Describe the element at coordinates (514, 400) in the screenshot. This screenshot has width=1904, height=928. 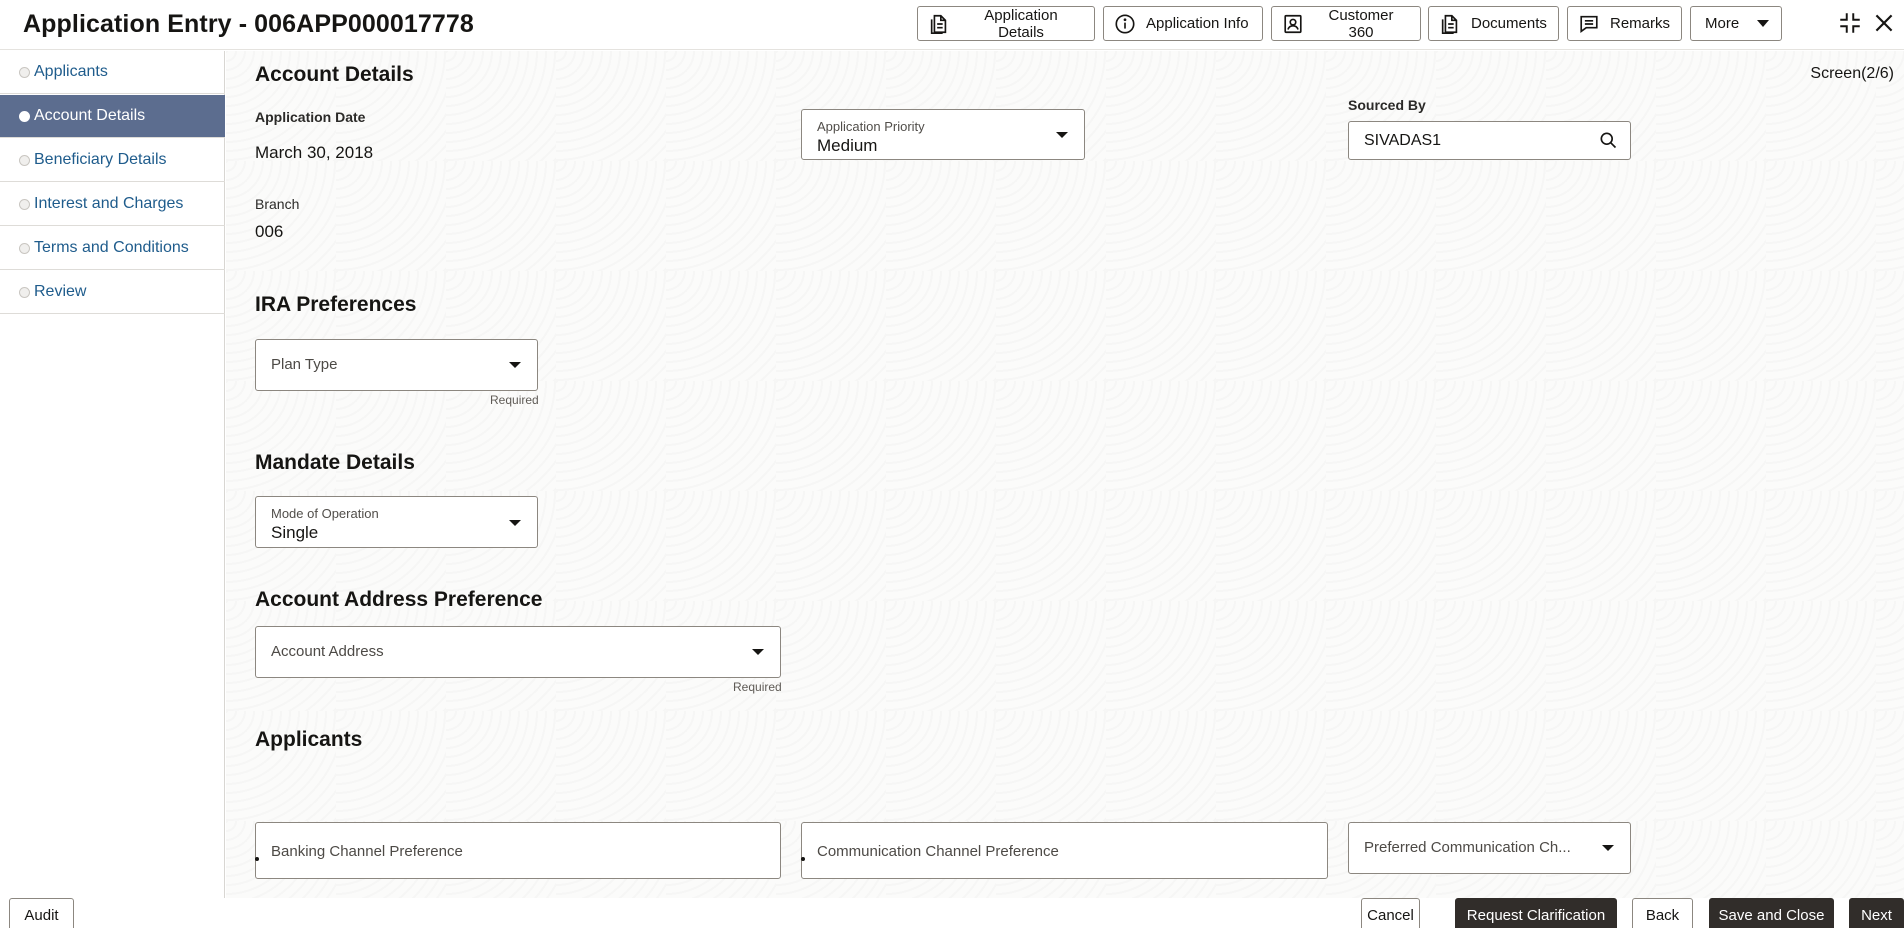
I see `plan-type-required-hint: Required` at that location.